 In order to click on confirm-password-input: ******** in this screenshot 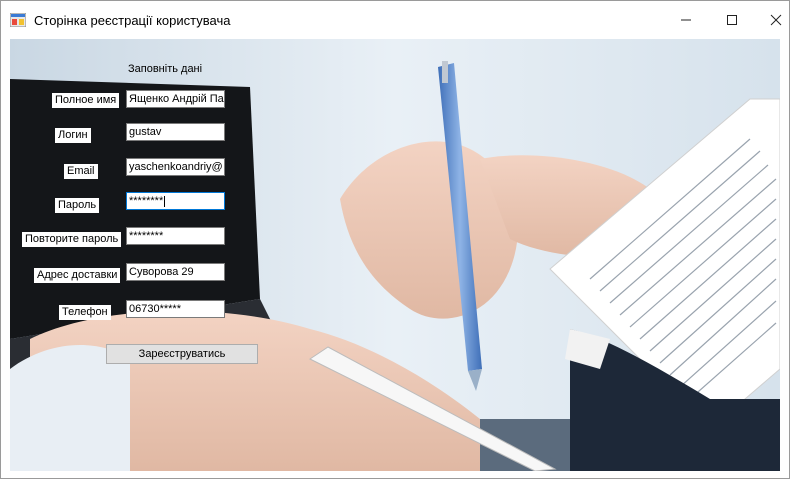, I will do `click(175, 236)`.